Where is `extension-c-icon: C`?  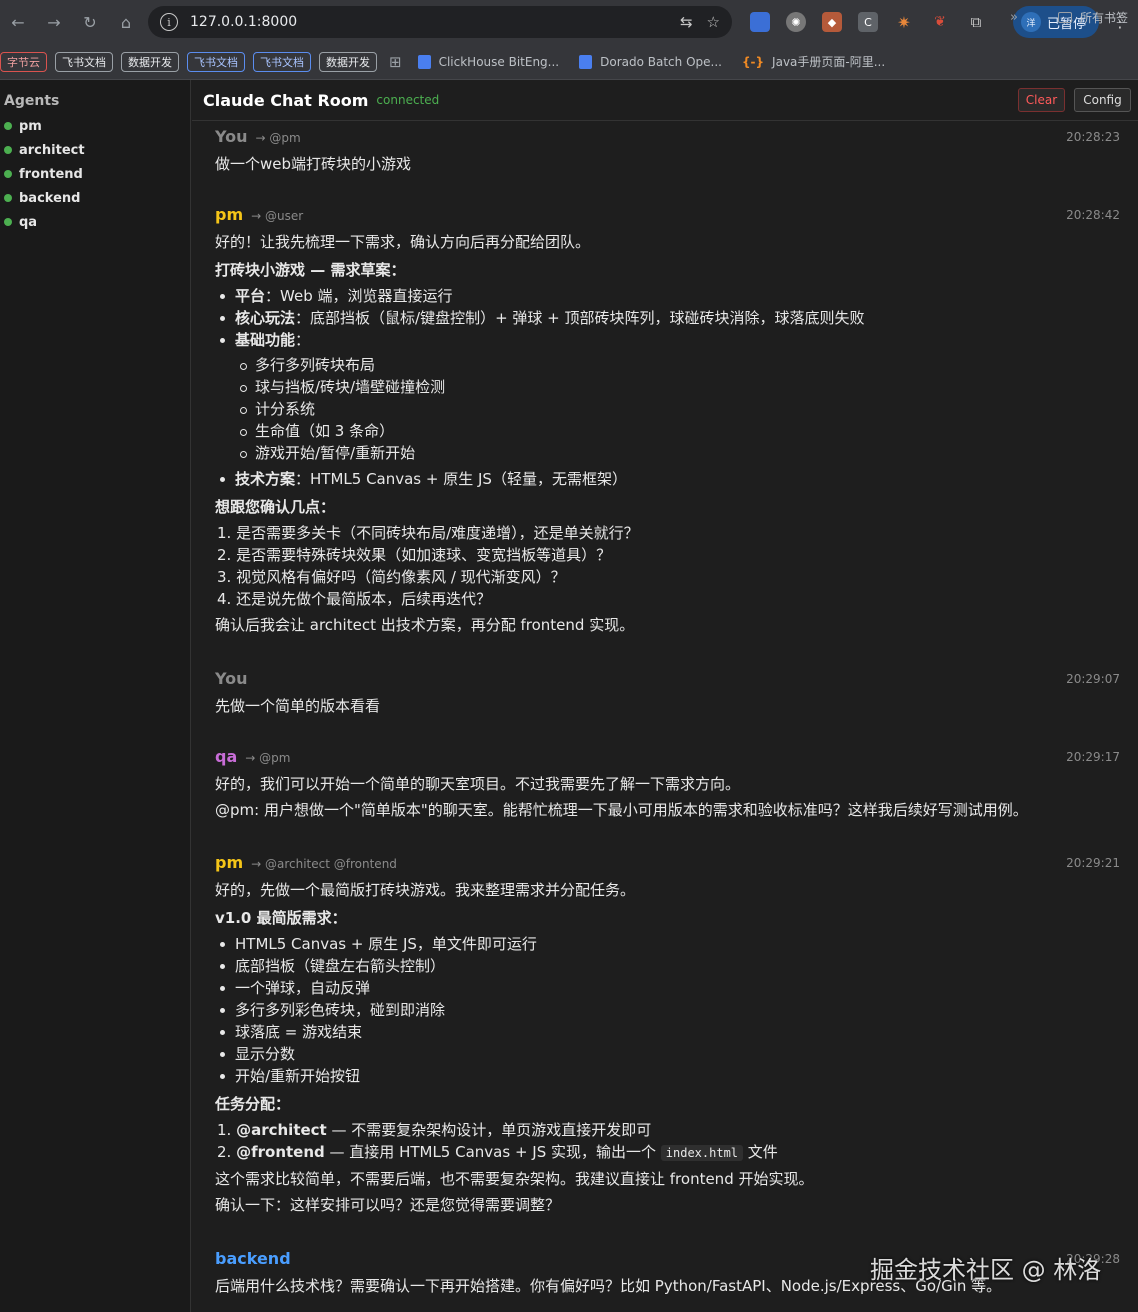
extension-c-icon: C is located at coordinates (868, 22).